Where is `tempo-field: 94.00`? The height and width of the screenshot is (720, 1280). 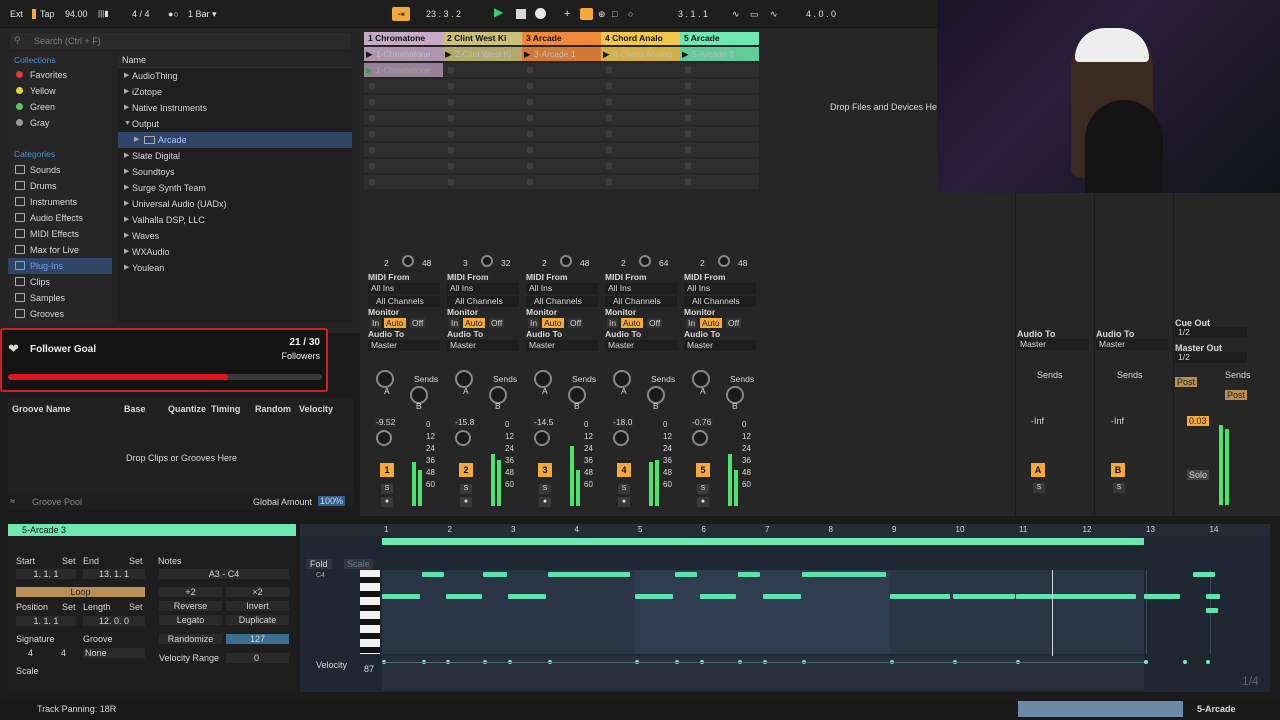 tempo-field: 94.00 is located at coordinates (76, 14).